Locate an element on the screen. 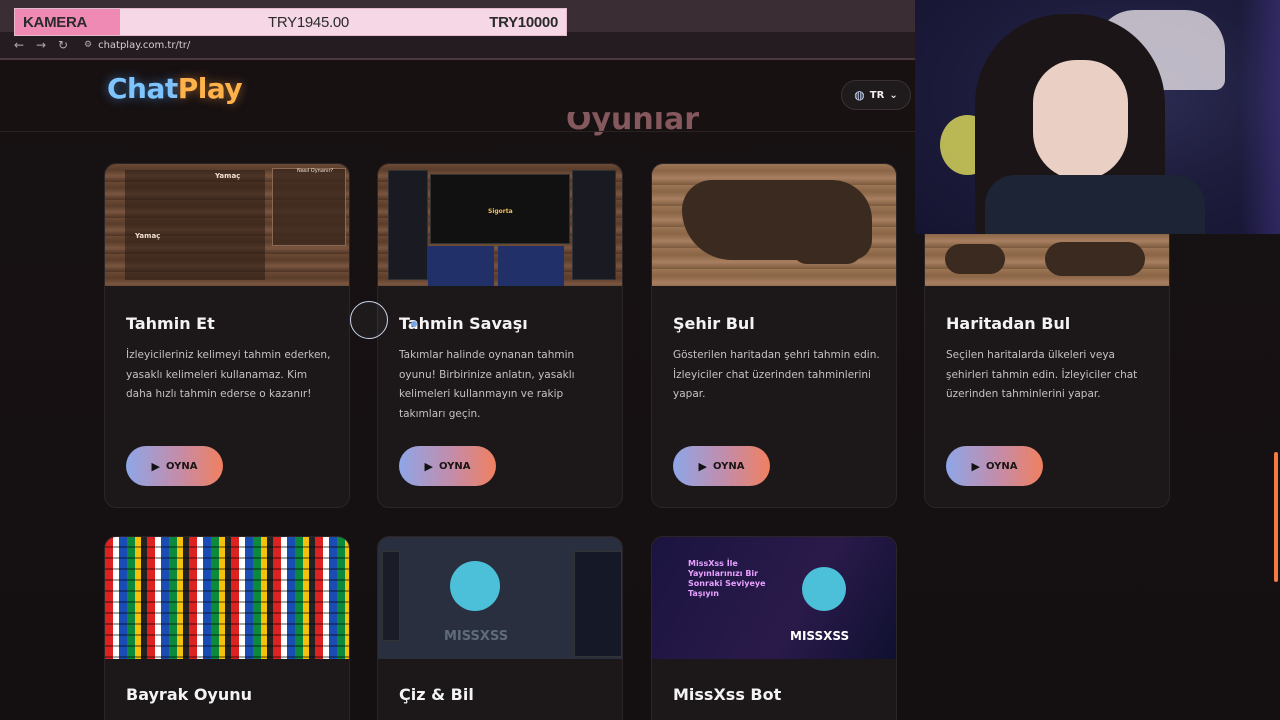 The width and height of the screenshot is (1280, 720). mouse-pointer is located at coordinates (414, 324).